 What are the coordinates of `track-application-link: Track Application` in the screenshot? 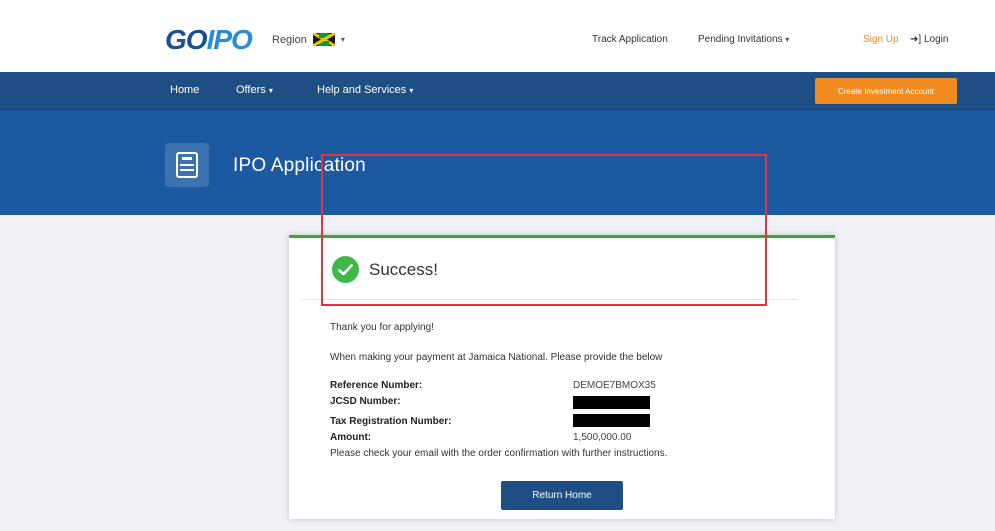 It's located at (630, 39).